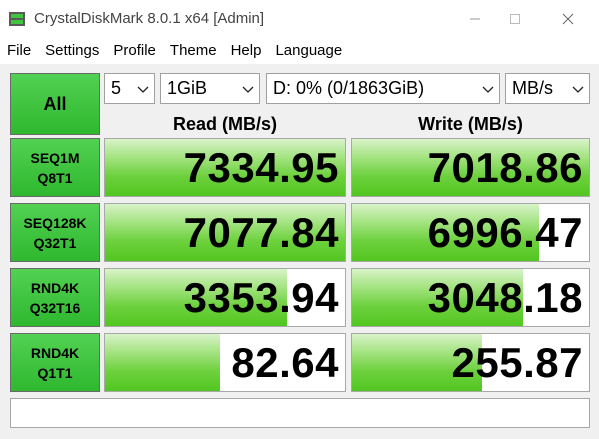 The image size is (599, 439). I want to click on title-bar: CrystalDiskMark 8.0.1 x64 [Admin], so click(299, 19).